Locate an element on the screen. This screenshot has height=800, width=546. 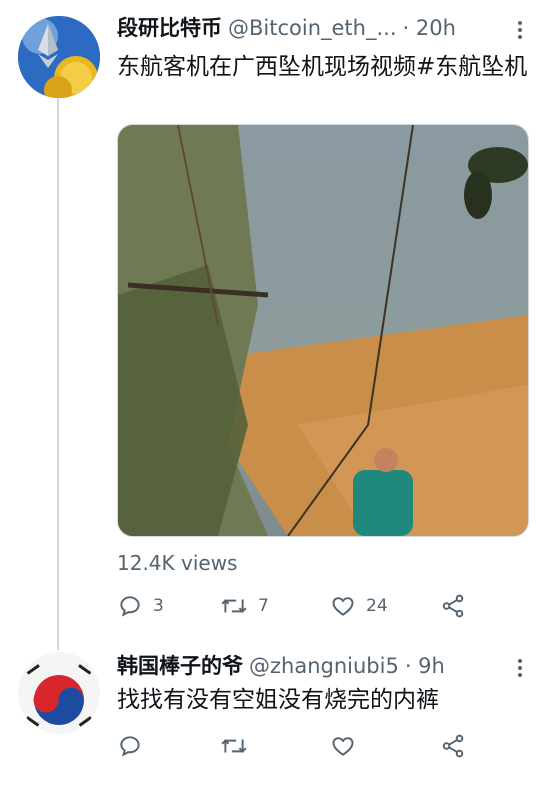
retweet-count: 7 is located at coordinates (263, 606).